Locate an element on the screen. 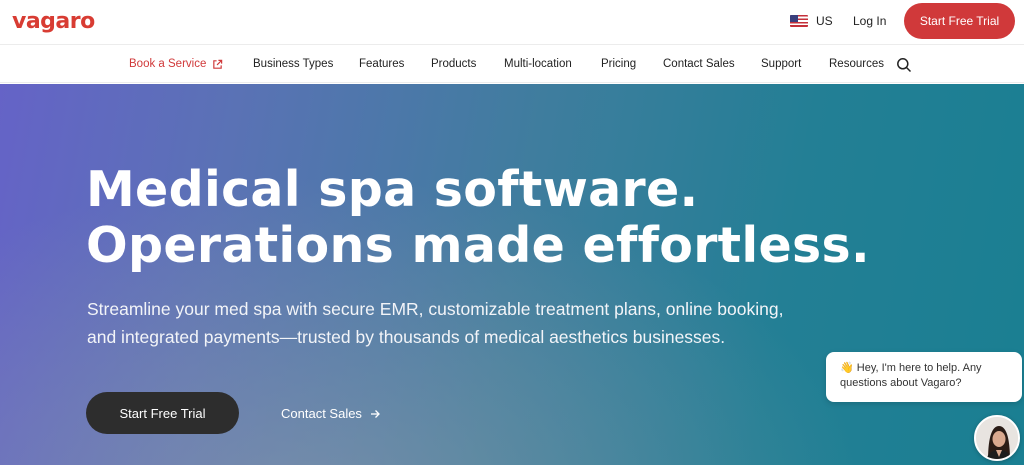  nav-item-pricing: Pricing is located at coordinates (618, 64).